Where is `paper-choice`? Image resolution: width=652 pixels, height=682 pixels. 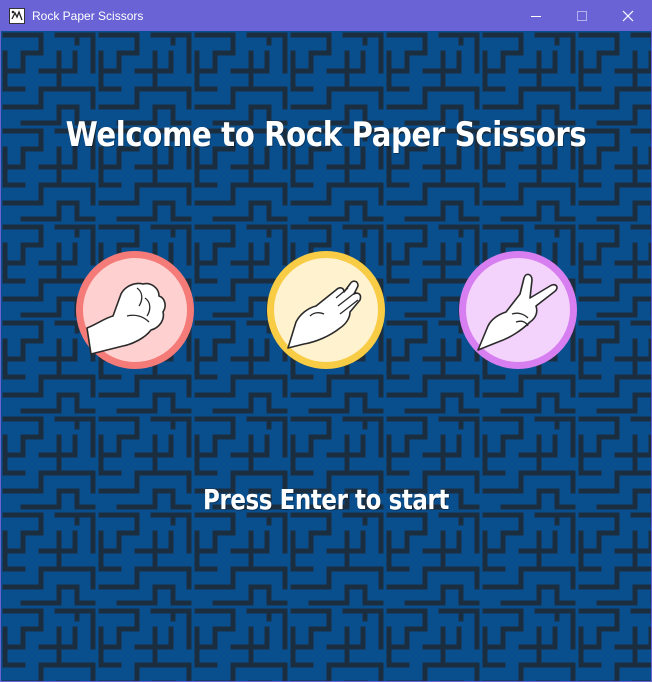 paper-choice is located at coordinates (326, 310).